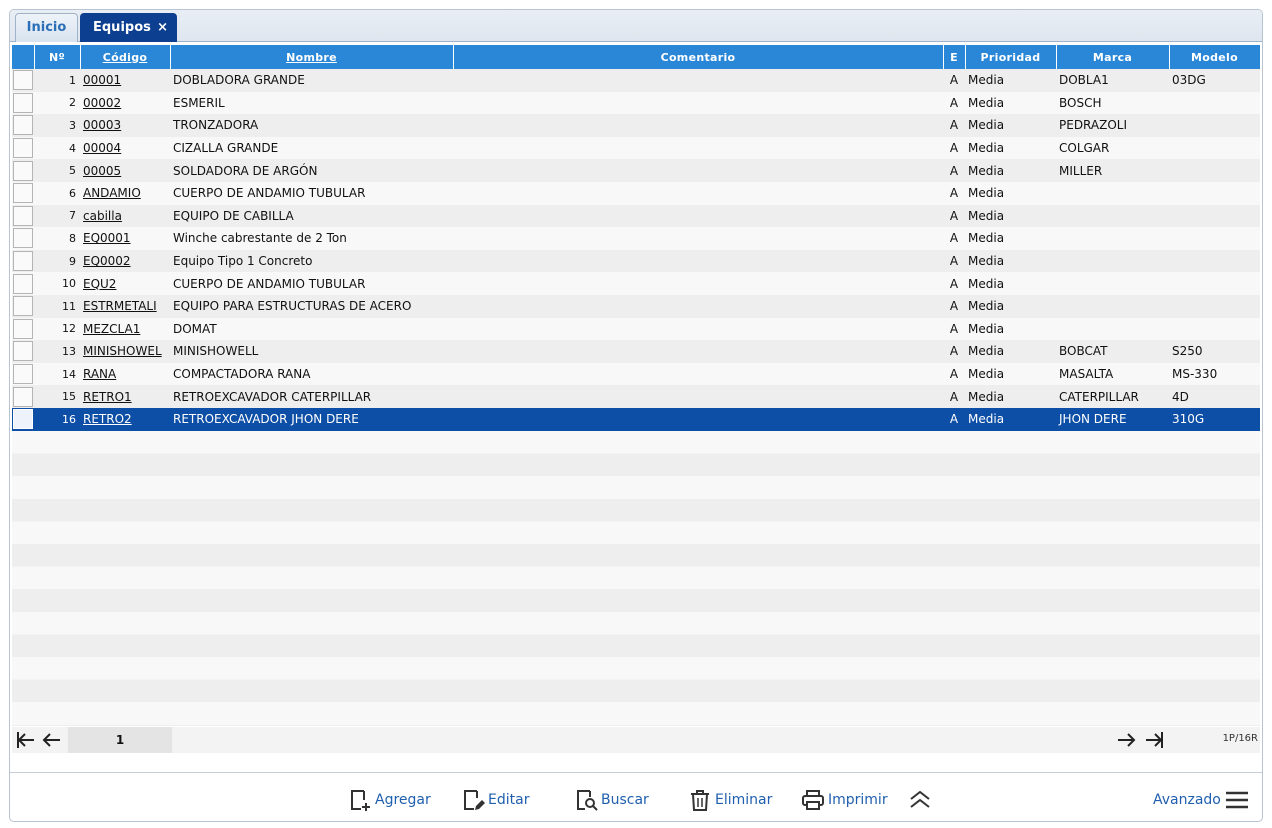  What do you see at coordinates (125, 193) in the screenshot?
I see `cell-codigo: ANDAMIO` at bounding box center [125, 193].